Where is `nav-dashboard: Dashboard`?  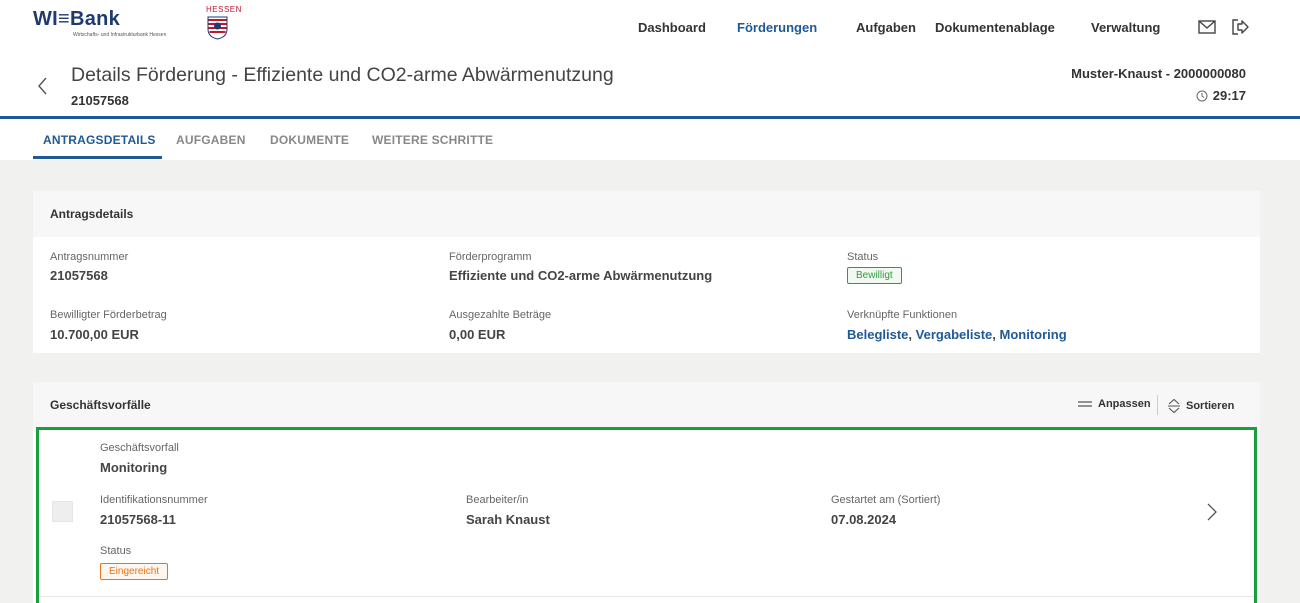 nav-dashboard: Dashboard is located at coordinates (672, 29).